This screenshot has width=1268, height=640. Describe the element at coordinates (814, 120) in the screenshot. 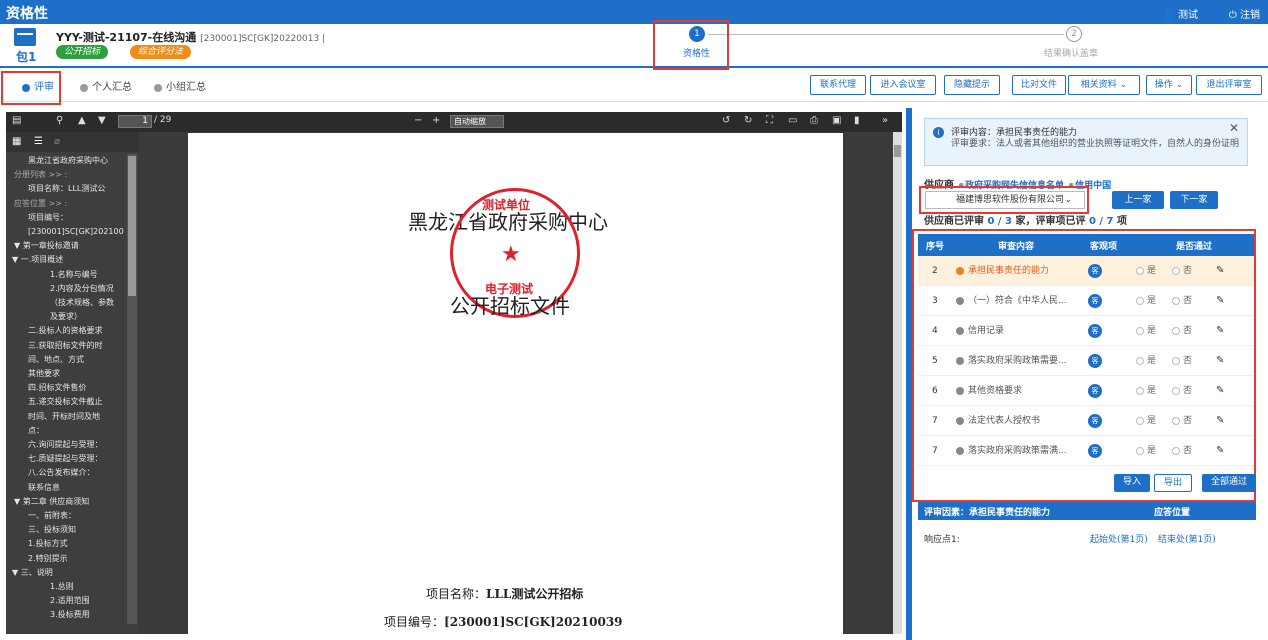

I see `print-icon: ⎙` at that location.